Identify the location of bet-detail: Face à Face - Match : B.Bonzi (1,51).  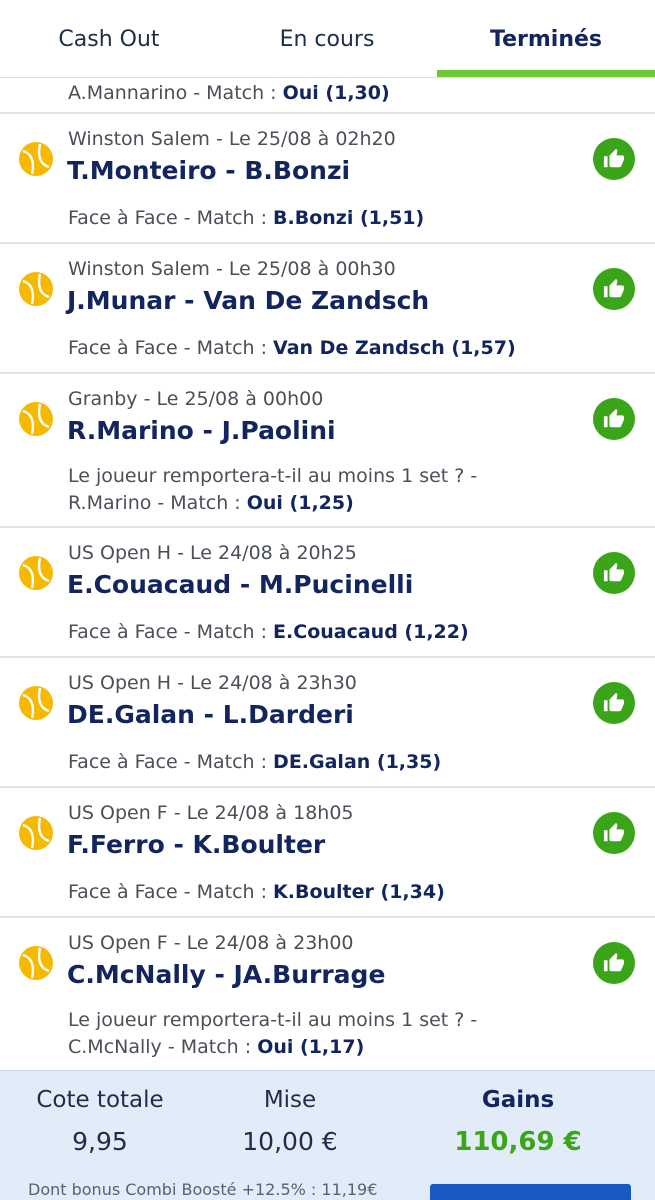
(246, 218).